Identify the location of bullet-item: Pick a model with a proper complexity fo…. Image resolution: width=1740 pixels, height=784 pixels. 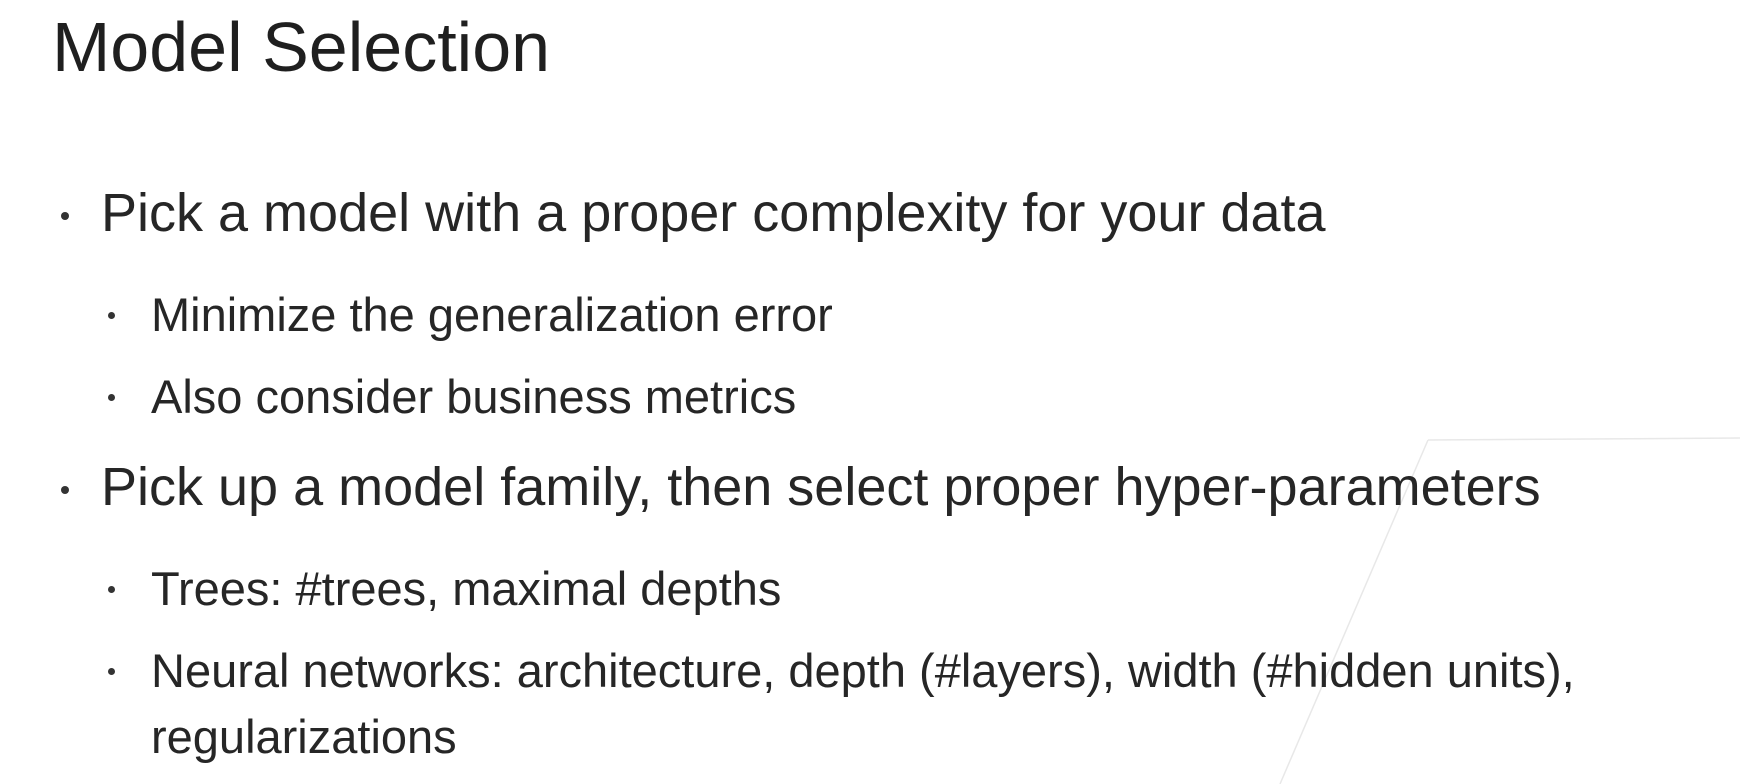
(693, 213).